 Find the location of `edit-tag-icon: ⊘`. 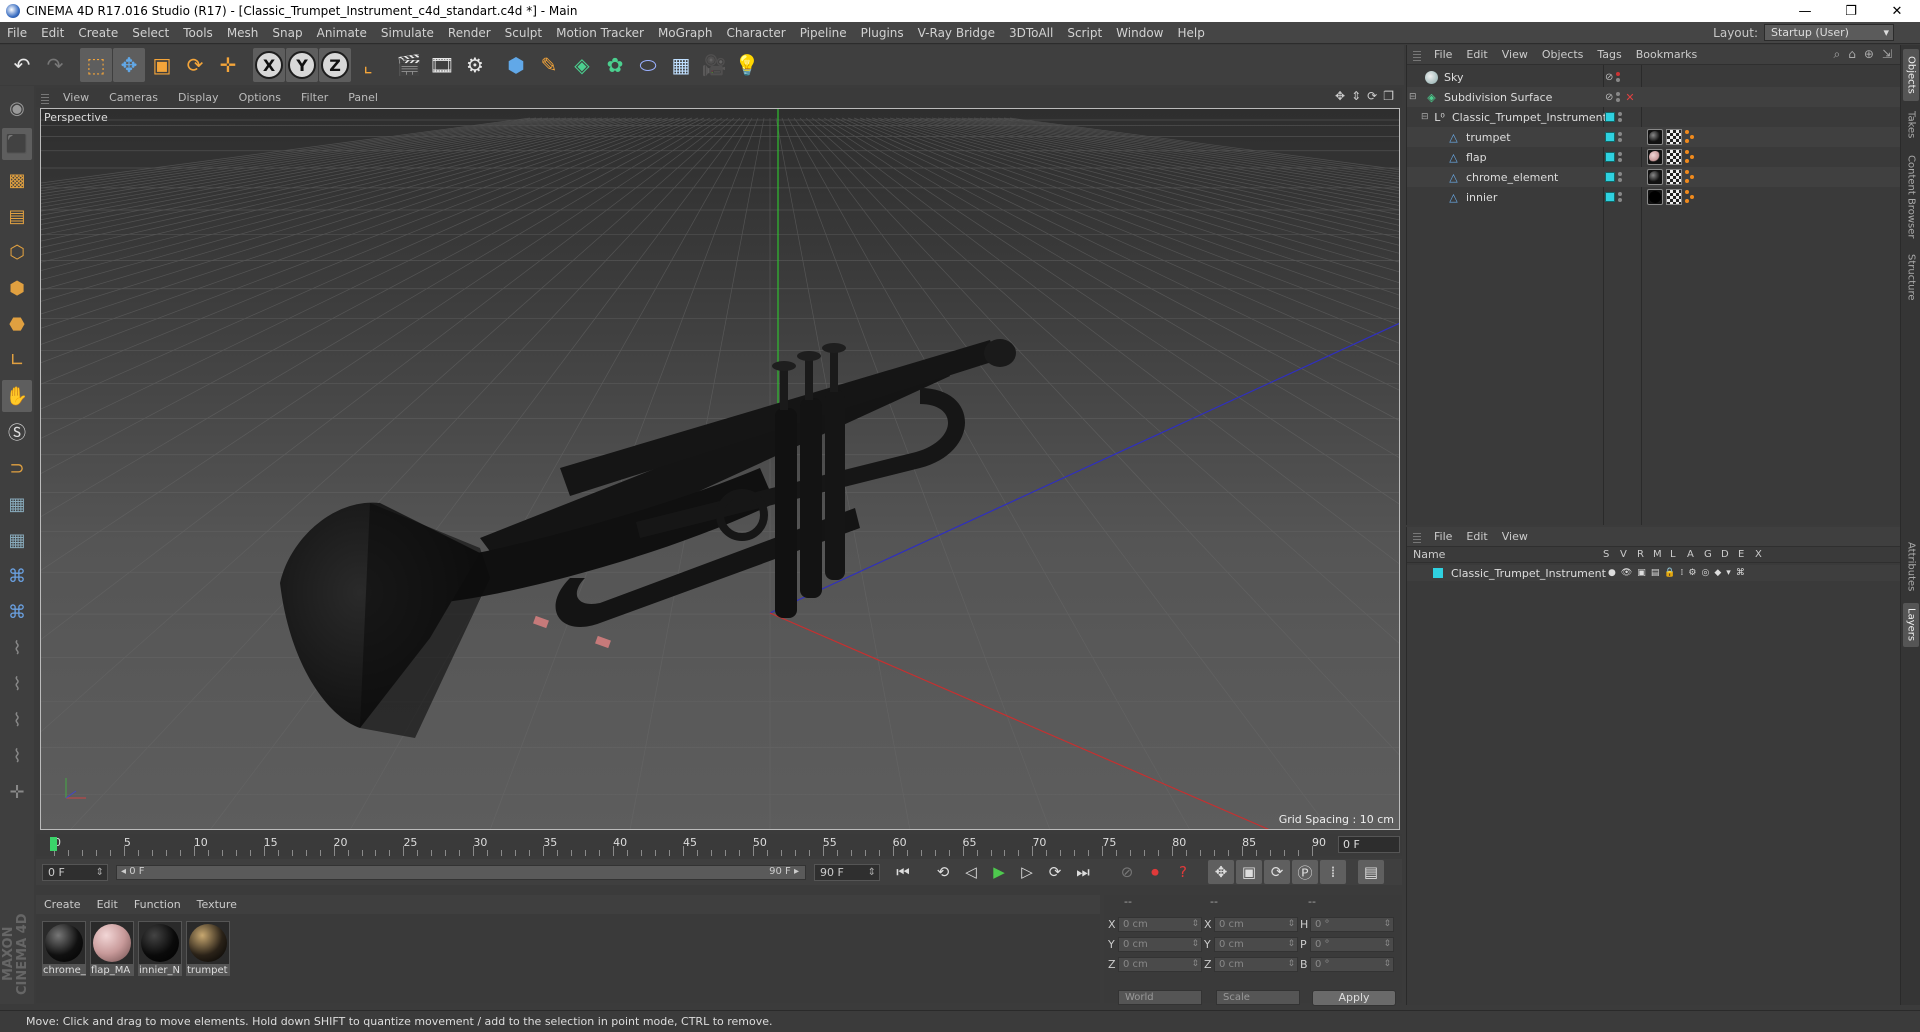

edit-tag-icon: ⊘ is located at coordinates (1609, 97).